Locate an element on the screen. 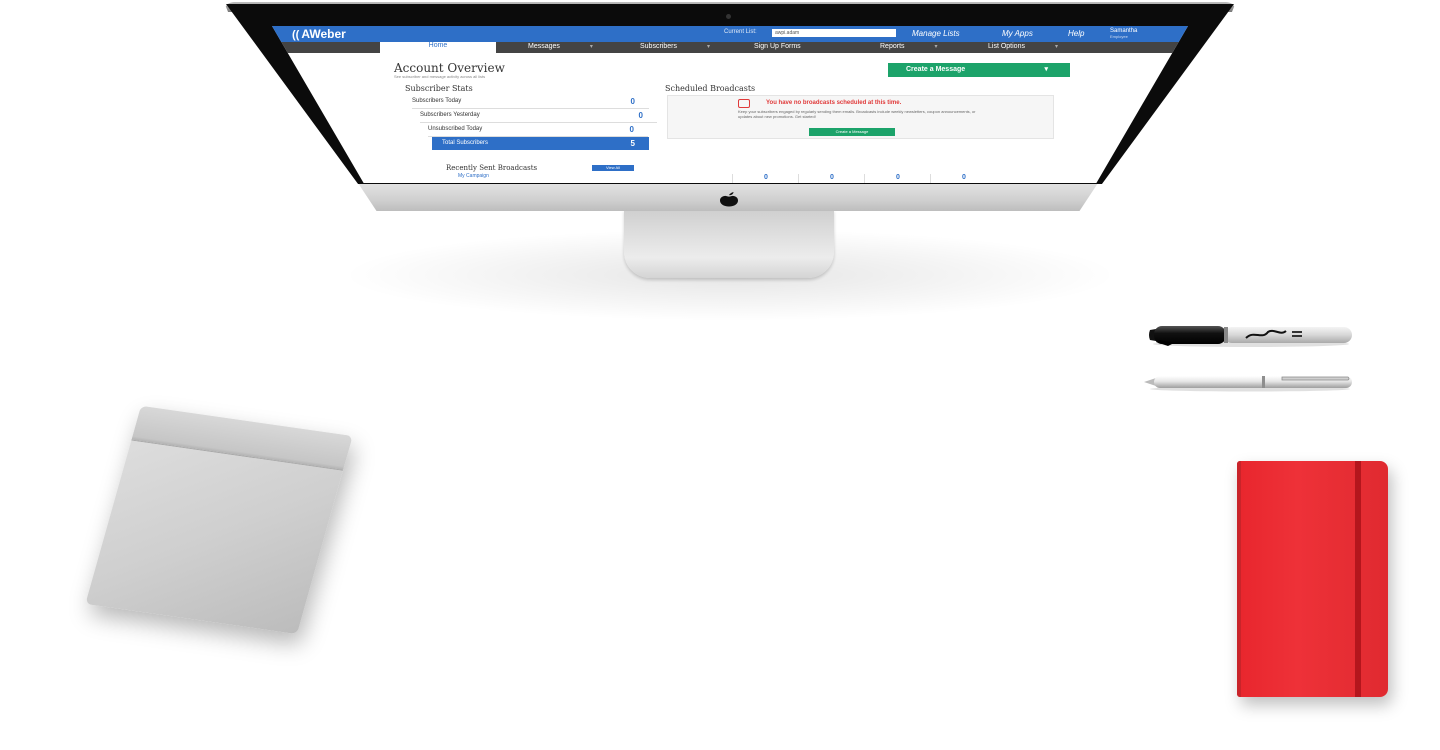 The height and width of the screenshot is (750, 1440). current-list-select is located at coordinates (834, 33).